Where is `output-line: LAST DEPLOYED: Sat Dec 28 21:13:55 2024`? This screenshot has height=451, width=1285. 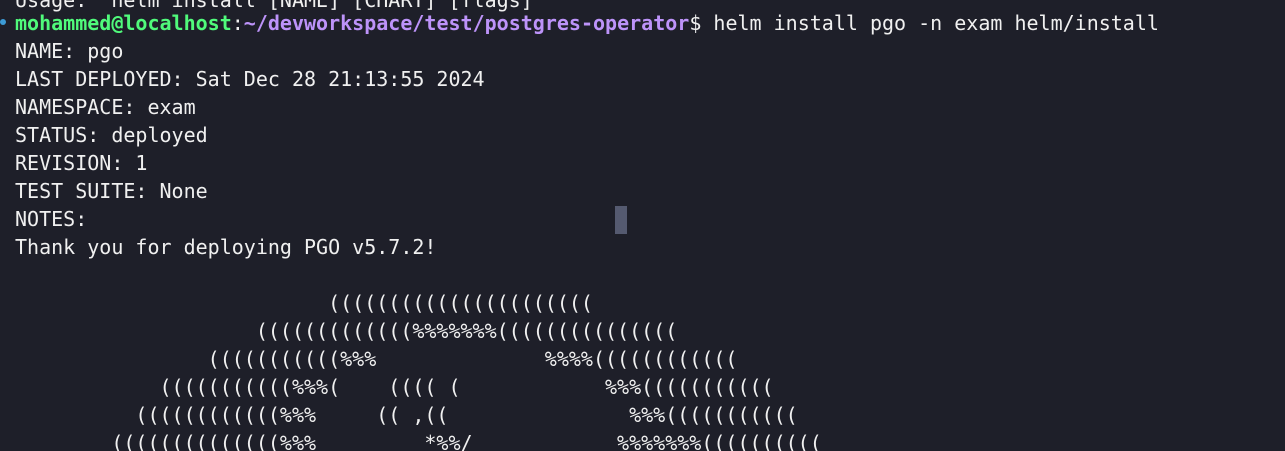
output-line: LAST DEPLOYED: Sat Dec 28 21:13:55 2024 is located at coordinates (250, 79).